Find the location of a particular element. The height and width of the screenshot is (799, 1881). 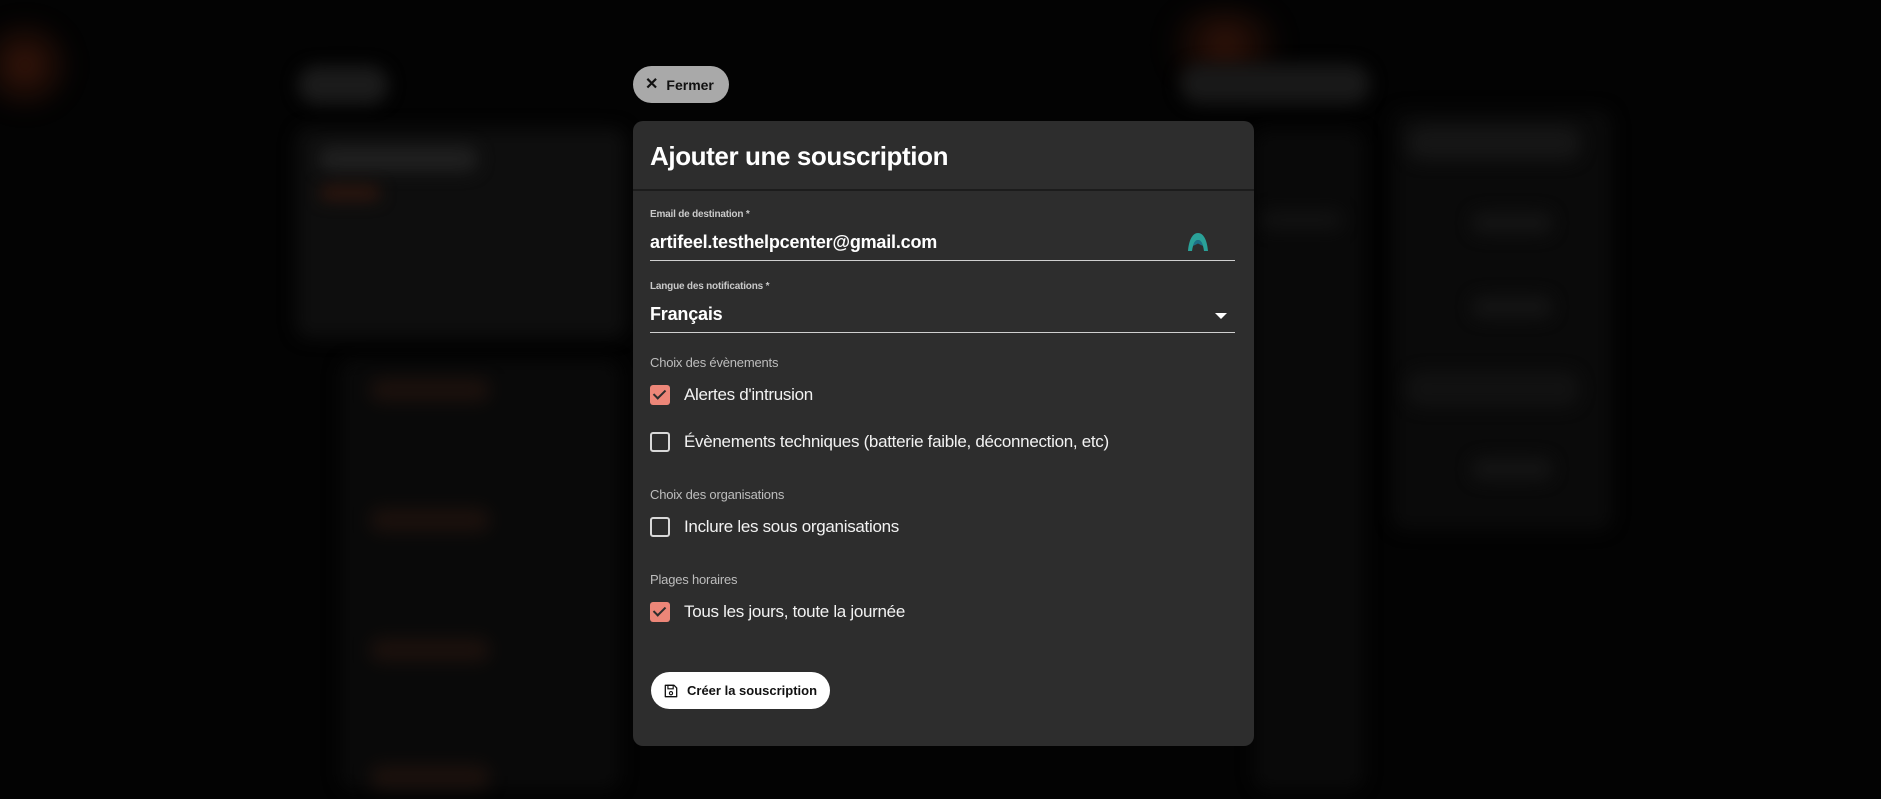

organisations-section-label: Choix des organisations is located at coordinates (717, 494).